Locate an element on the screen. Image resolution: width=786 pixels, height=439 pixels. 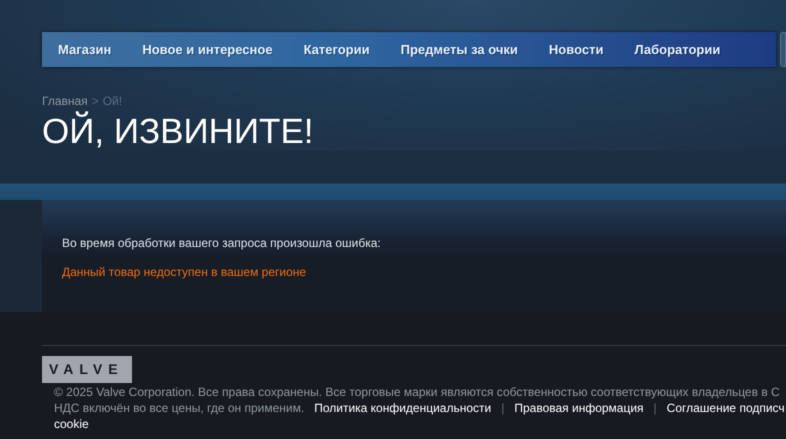
footer-link: Политика конфиденциальности is located at coordinates (403, 408).